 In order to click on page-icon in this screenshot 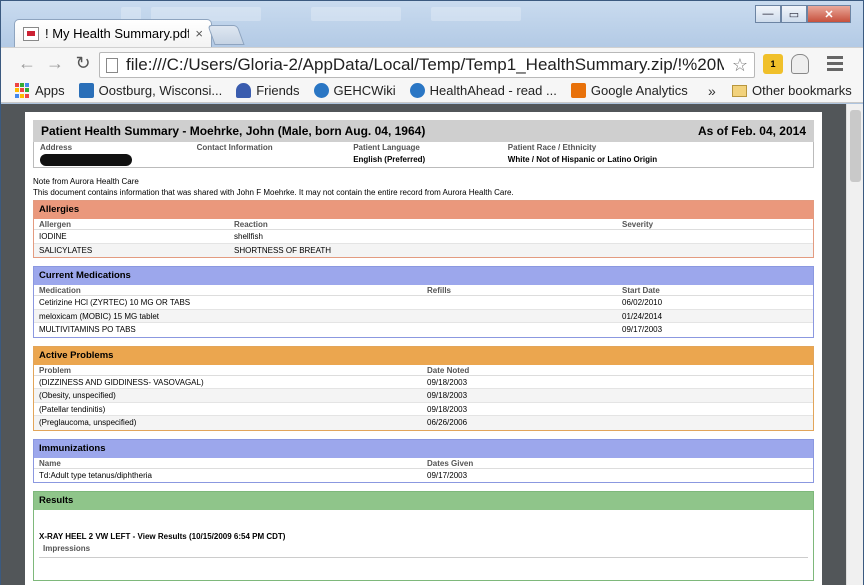, I will do `click(112, 65)`.